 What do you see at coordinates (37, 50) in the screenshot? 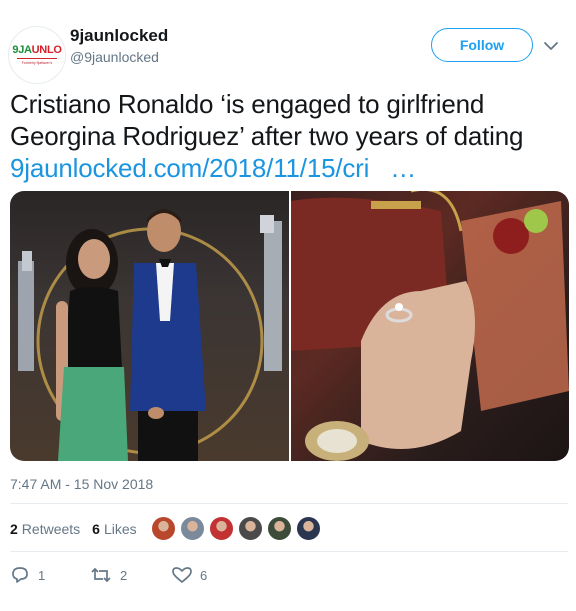
I see `avatar-logo: 9JAUNLO` at bounding box center [37, 50].